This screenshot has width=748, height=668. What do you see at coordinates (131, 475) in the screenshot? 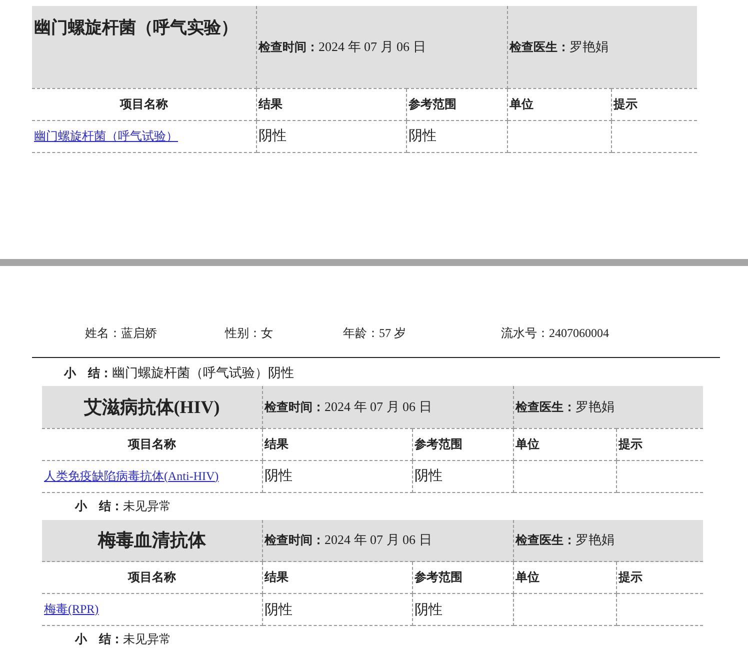
I see `test-name-link: 人类免疫缺陷病毒抗体(Anti-HIV)` at bounding box center [131, 475].